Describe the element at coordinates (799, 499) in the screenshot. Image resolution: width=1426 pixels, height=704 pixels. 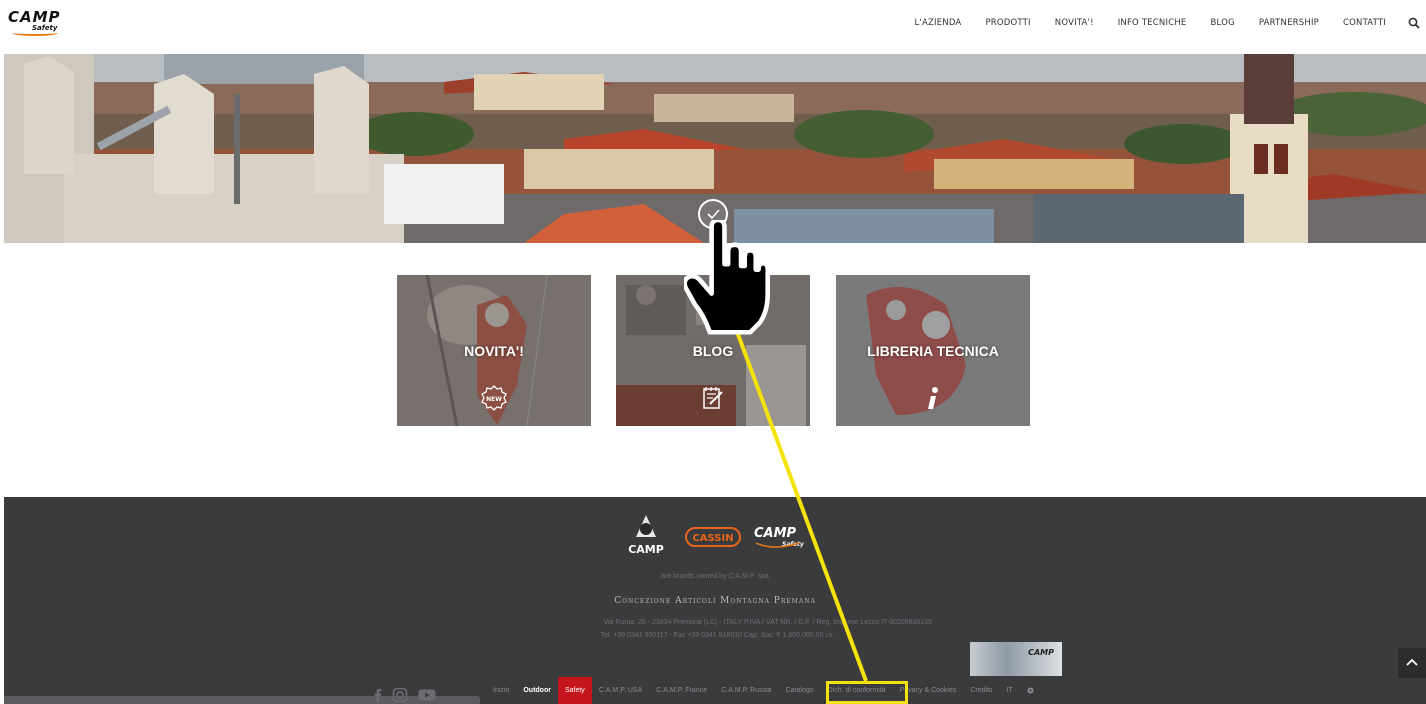
I see `annotation-arrow` at that location.